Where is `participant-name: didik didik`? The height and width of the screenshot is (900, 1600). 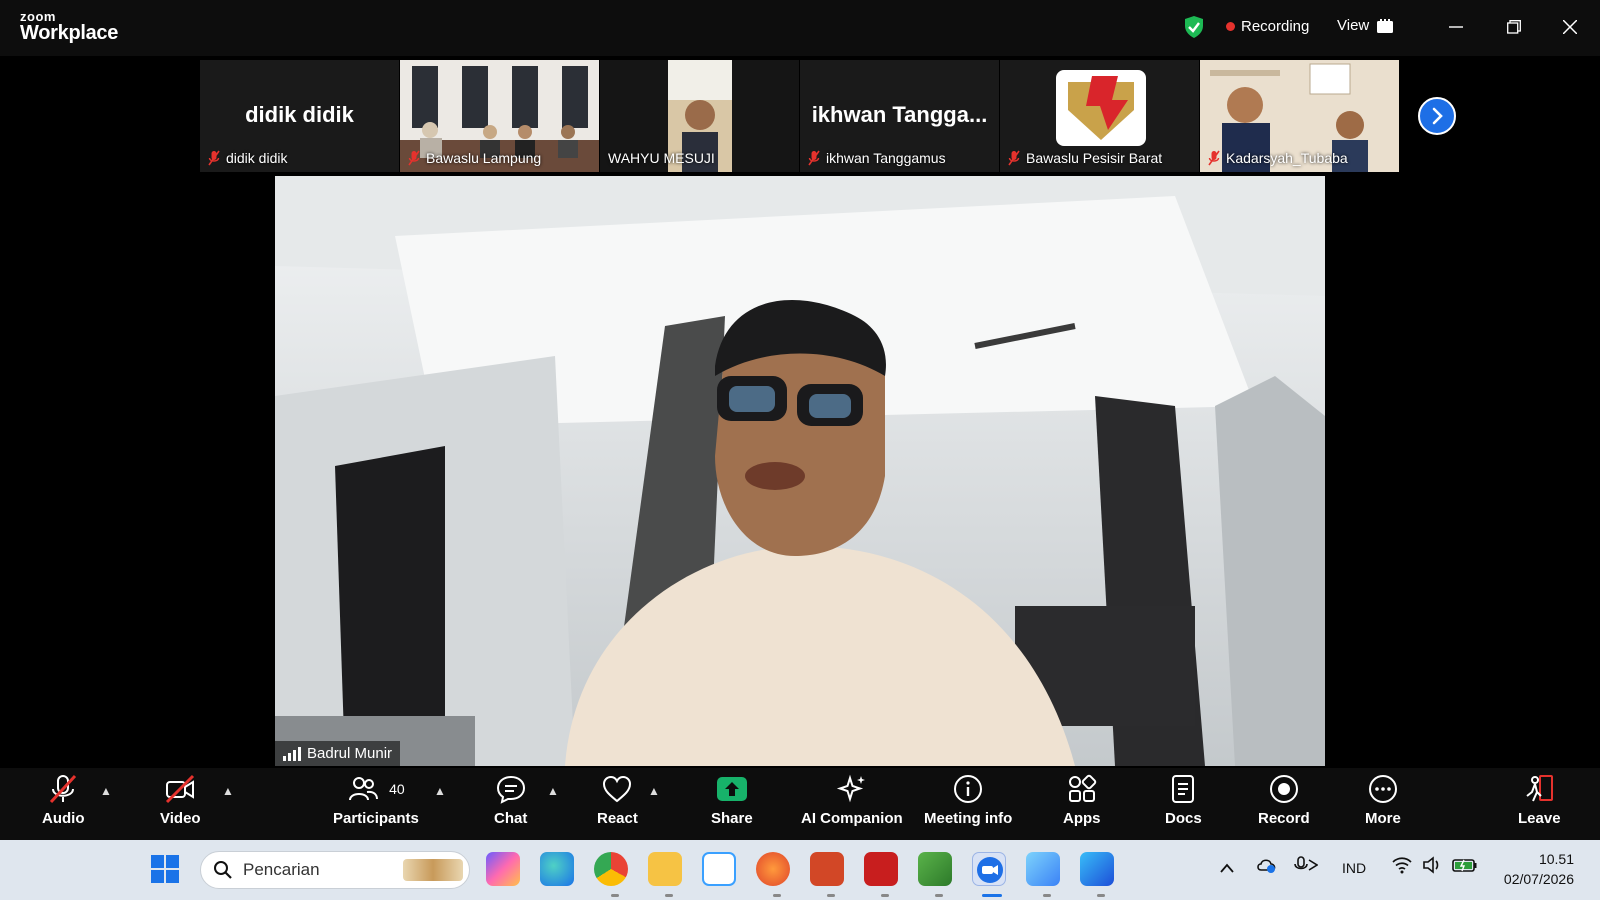
participant-name: didik didik is located at coordinates (257, 158).